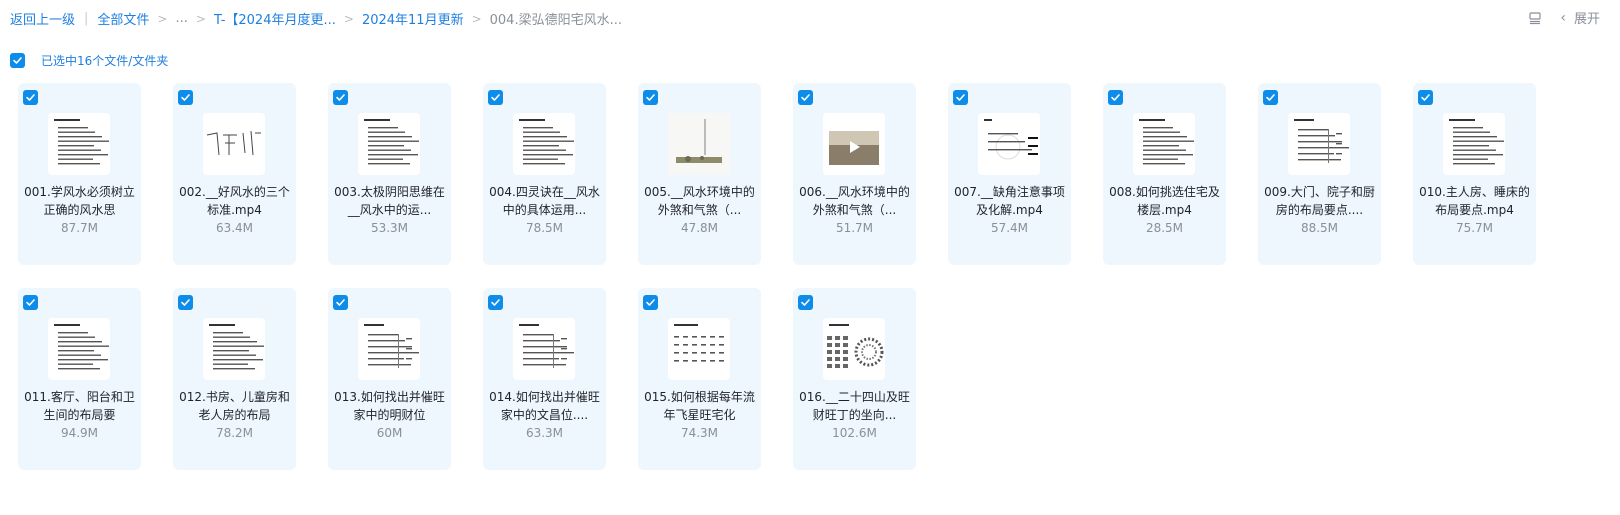 The width and height of the screenshot is (1620, 515). I want to click on file-size: 88.5M, so click(1319, 228).